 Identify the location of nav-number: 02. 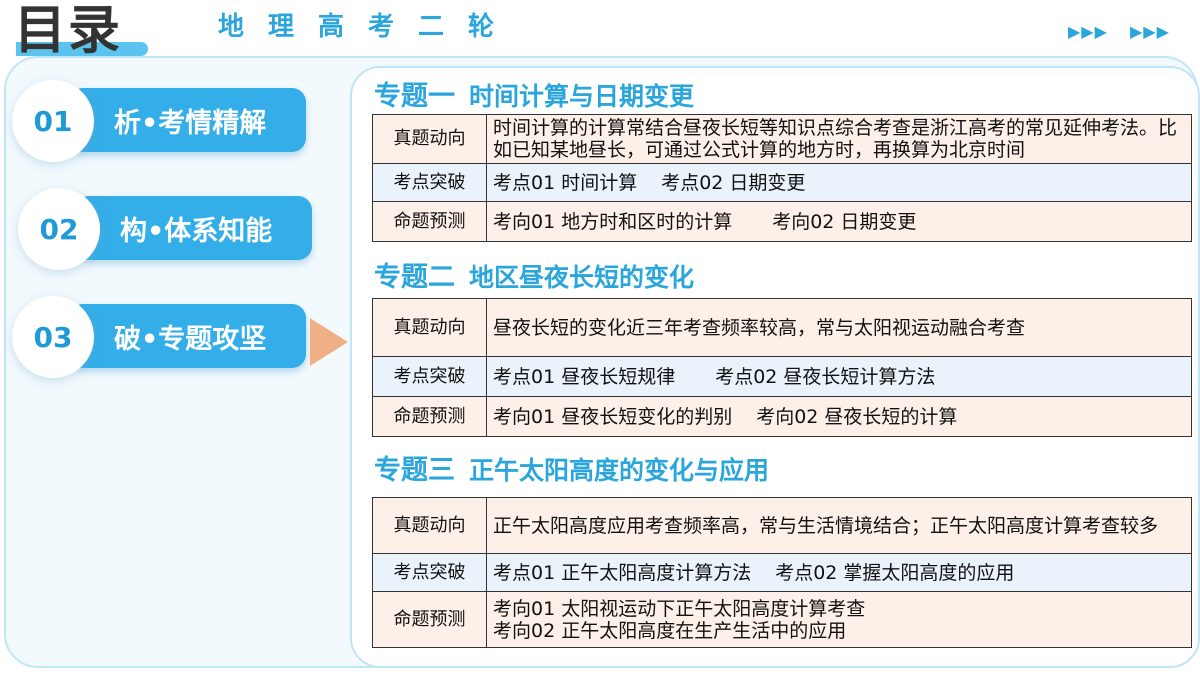
(59, 229).